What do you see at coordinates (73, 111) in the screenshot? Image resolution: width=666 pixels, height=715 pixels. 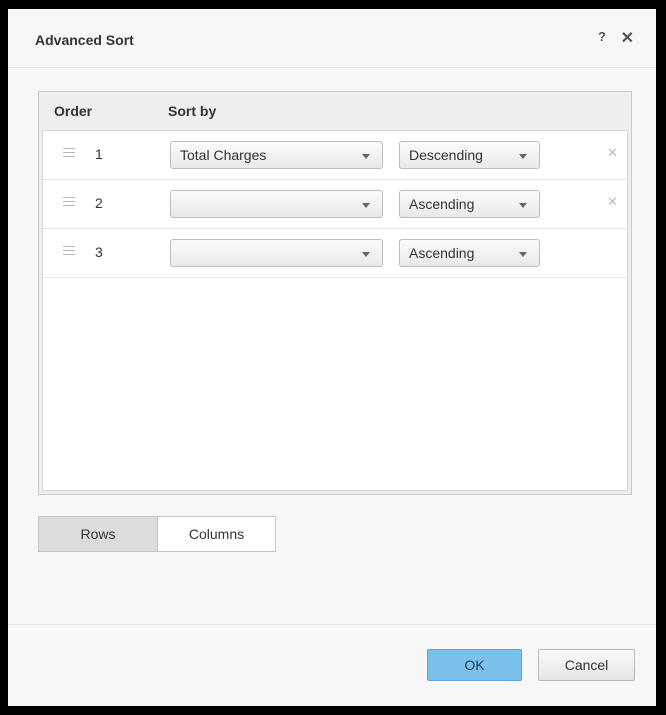 I see `order-column-header: Order` at bounding box center [73, 111].